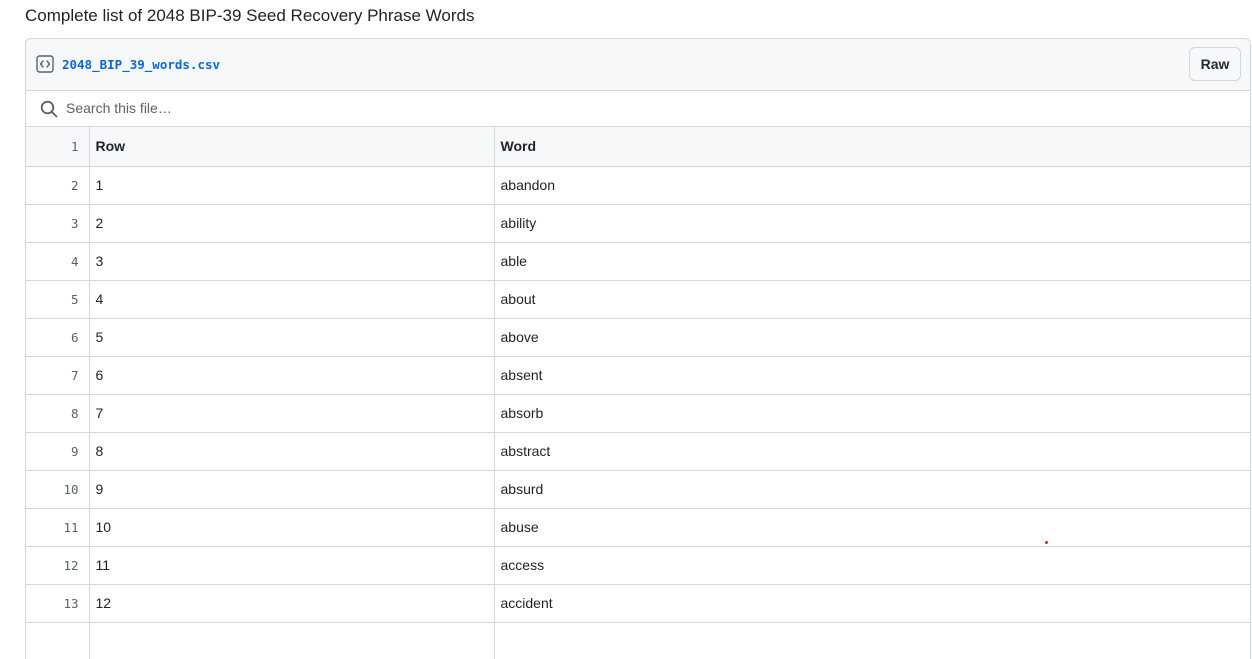 Image resolution: width=1252 pixels, height=659 pixels. I want to click on line-number: 2, so click(58, 185).